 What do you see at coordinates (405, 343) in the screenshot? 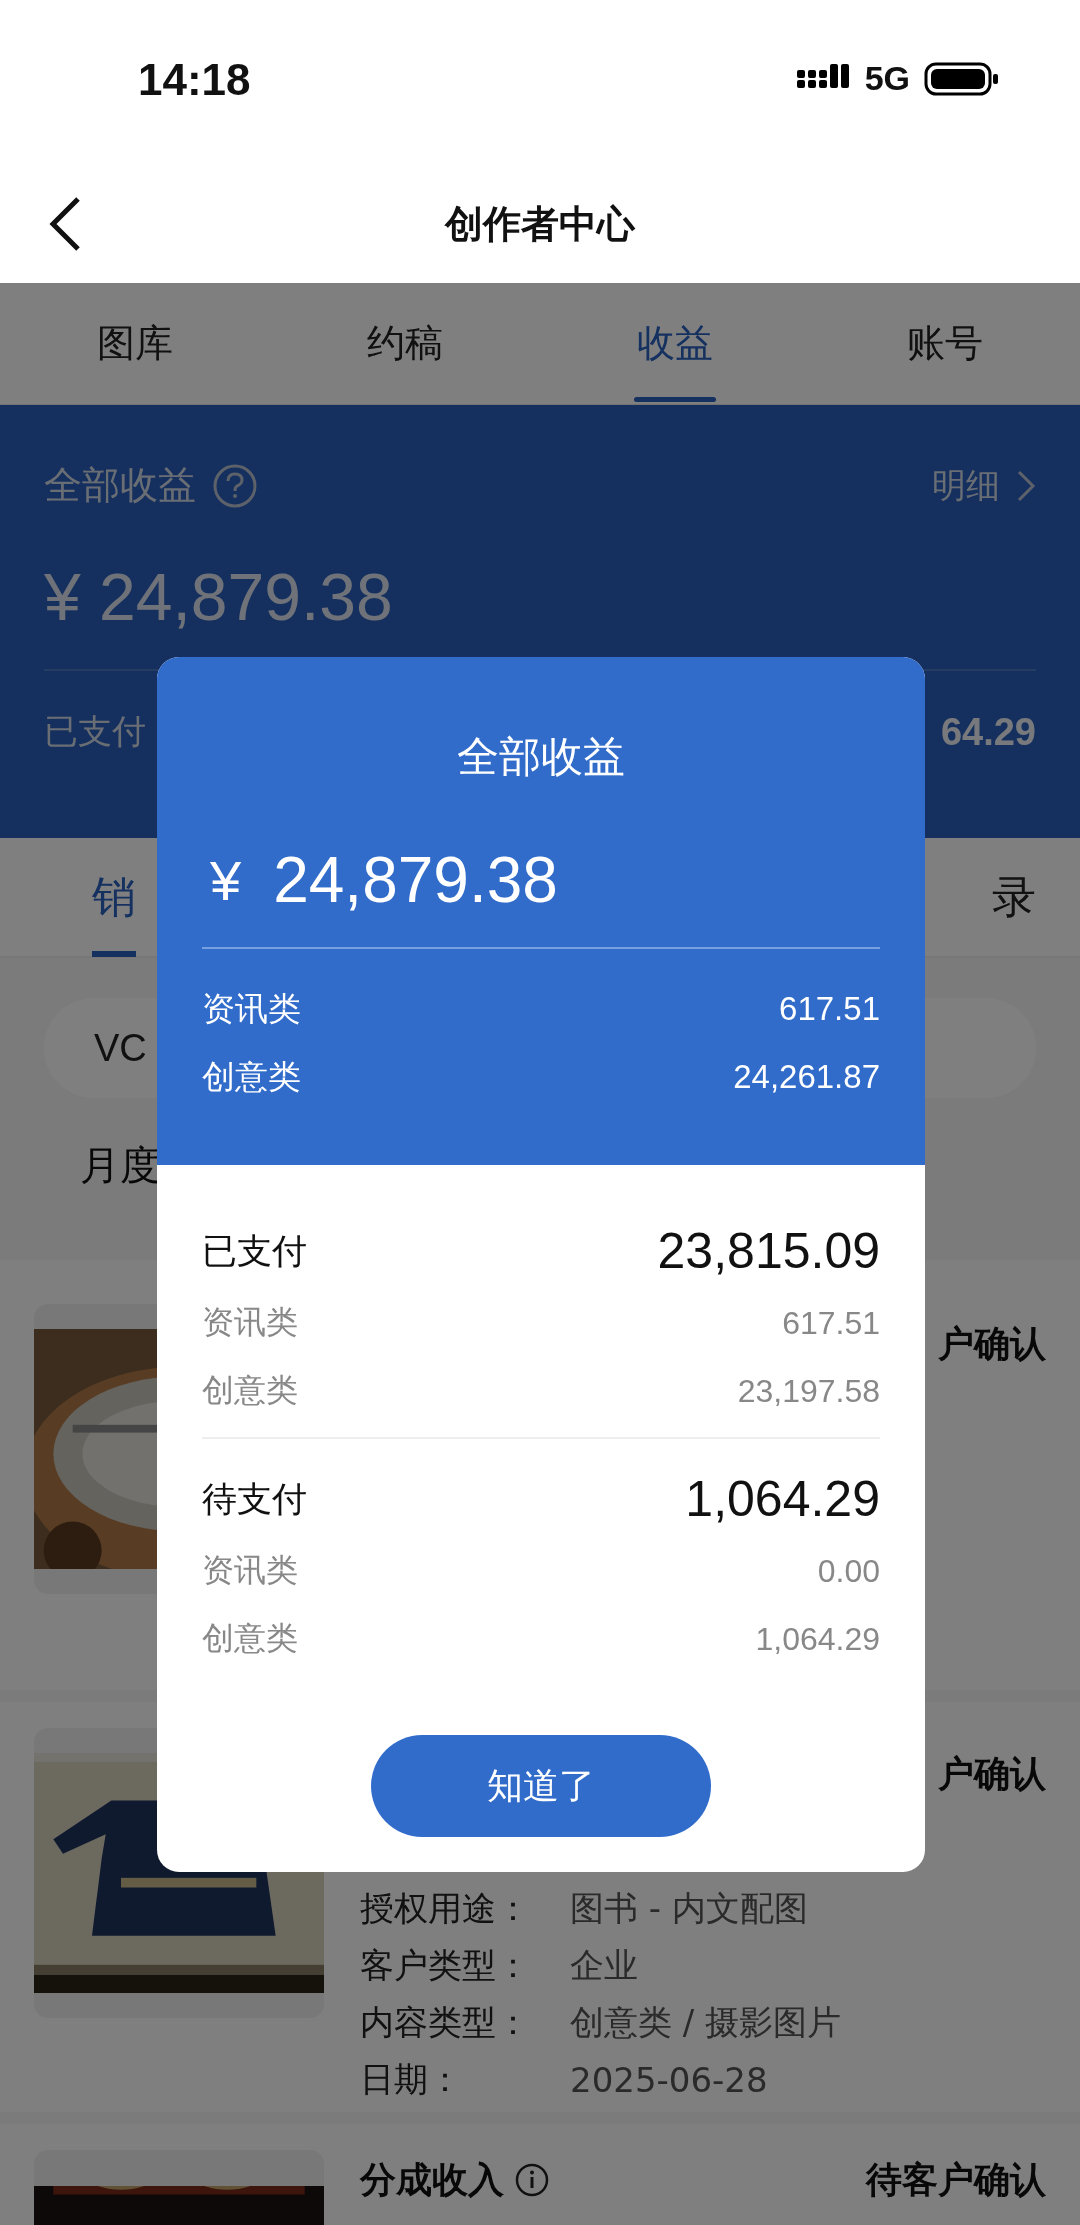
I see `tab: 约稿` at bounding box center [405, 343].